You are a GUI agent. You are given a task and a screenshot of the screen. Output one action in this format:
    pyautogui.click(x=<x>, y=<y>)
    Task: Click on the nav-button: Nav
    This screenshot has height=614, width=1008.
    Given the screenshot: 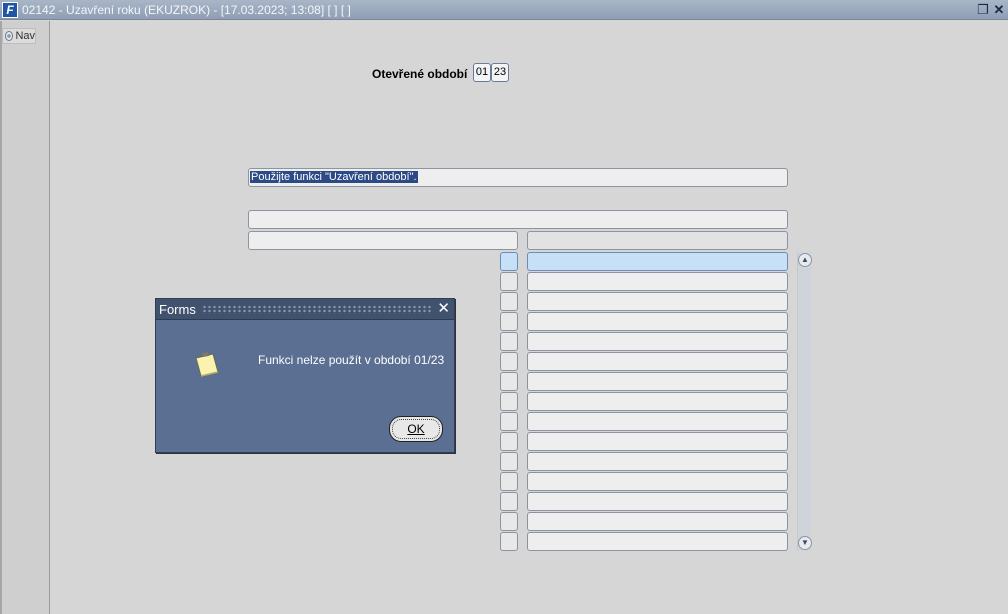 What is the action you would take?
    pyautogui.click(x=19, y=36)
    